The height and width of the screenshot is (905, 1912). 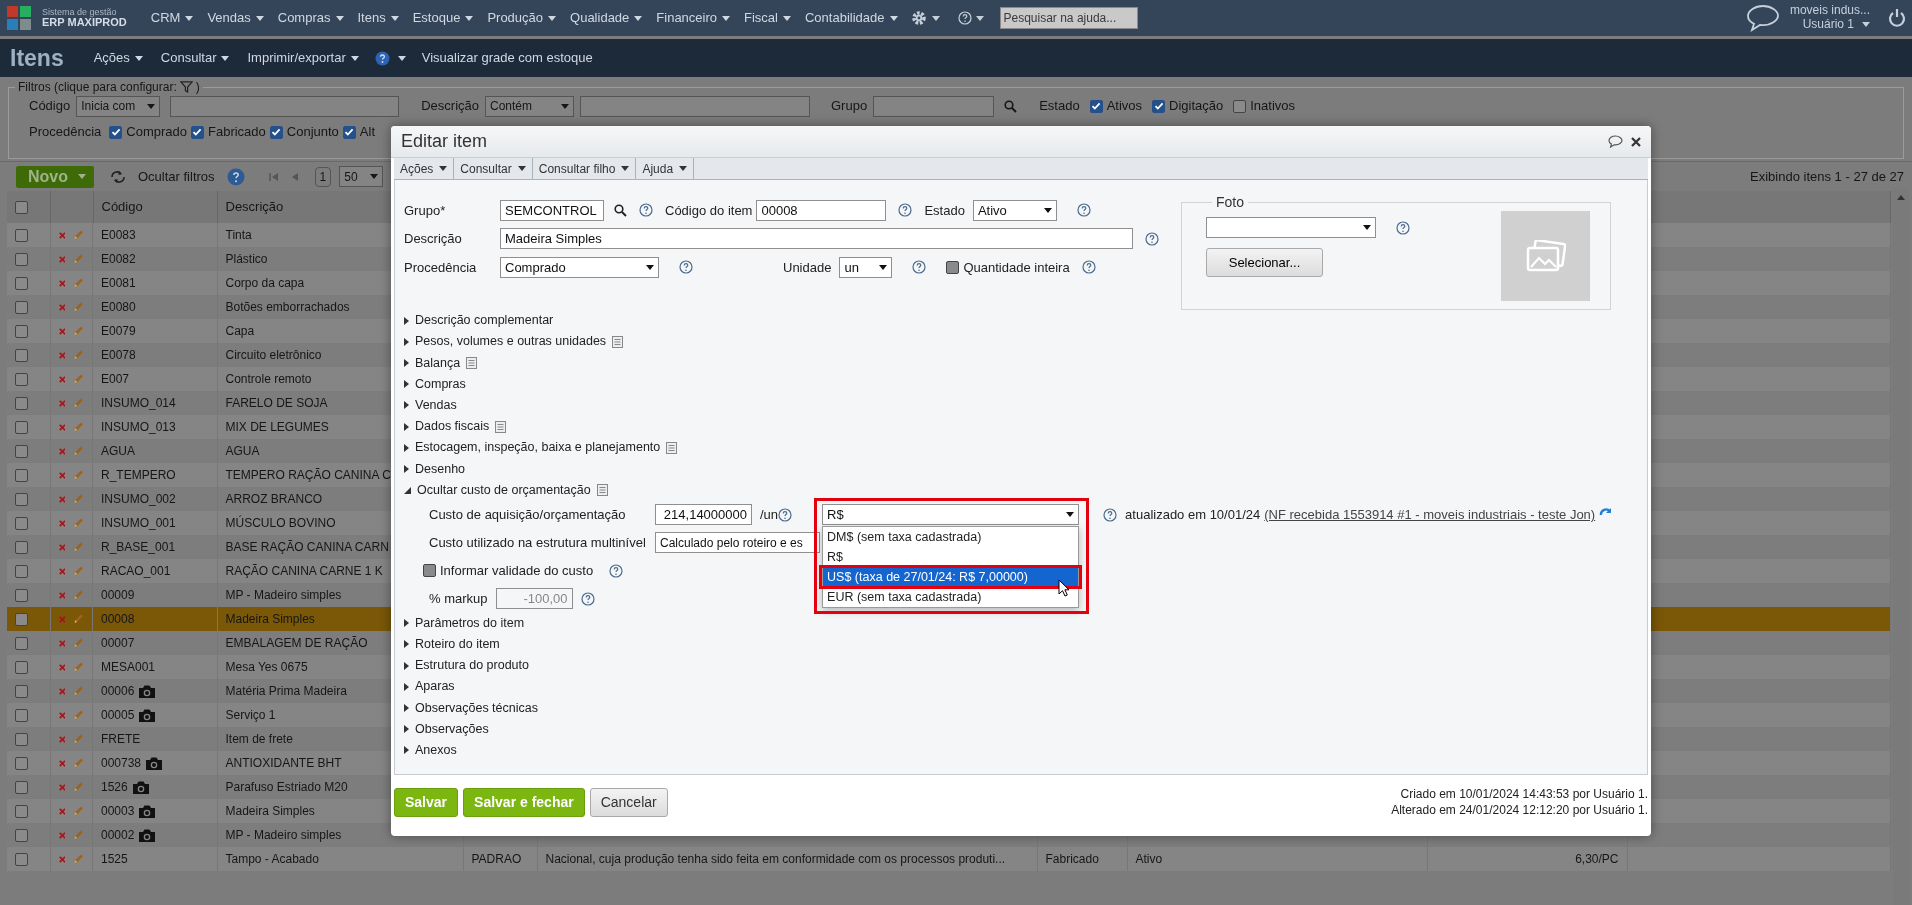 What do you see at coordinates (464, 623) in the screenshot?
I see `section-toggle: Parâmetros do item` at bounding box center [464, 623].